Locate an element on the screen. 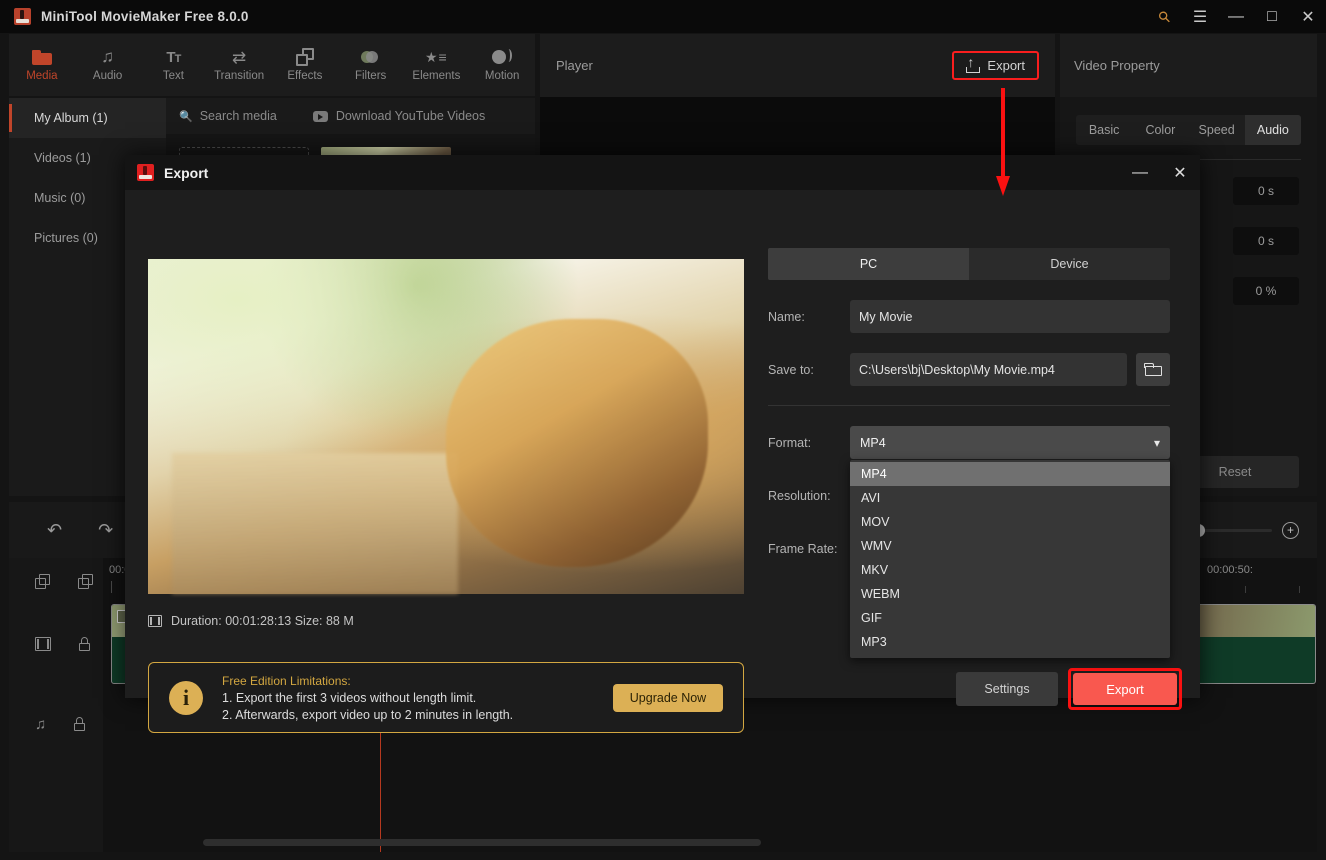  timeline-track-headers: ♫ is located at coordinates (56, 705).